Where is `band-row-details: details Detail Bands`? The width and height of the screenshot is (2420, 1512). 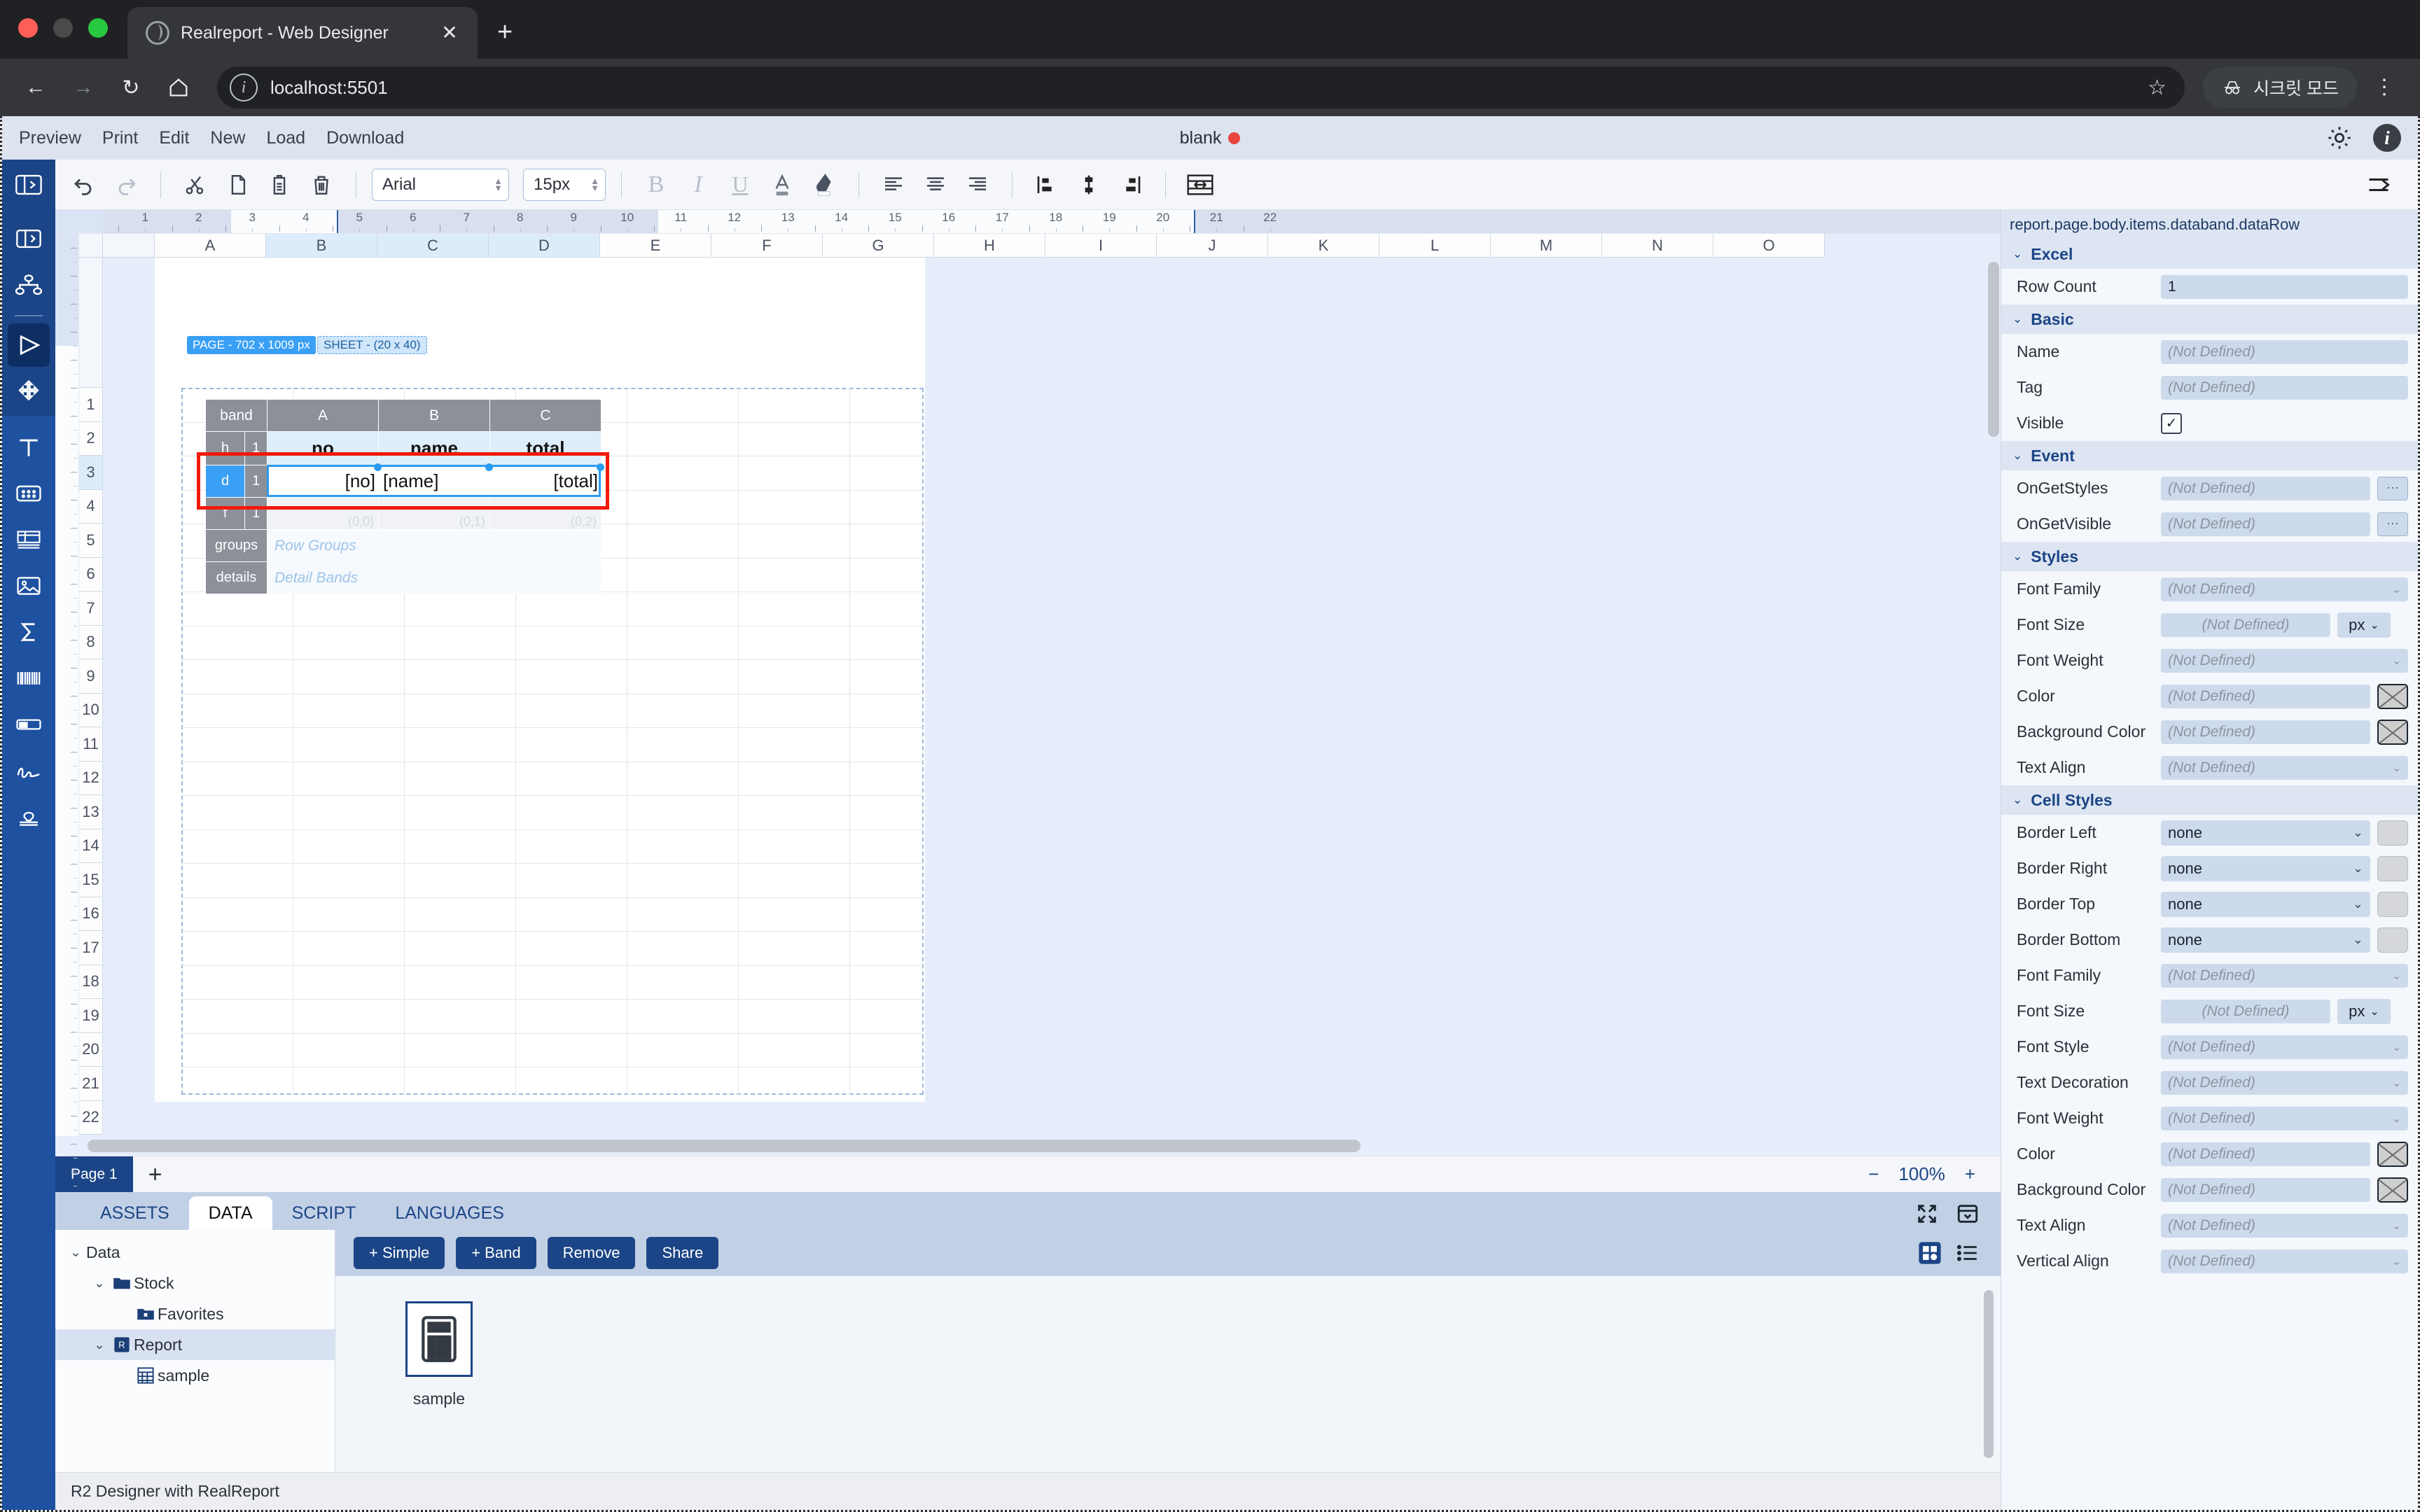
band-row-details: details Detail Bands is located at coordinates (403, 577).